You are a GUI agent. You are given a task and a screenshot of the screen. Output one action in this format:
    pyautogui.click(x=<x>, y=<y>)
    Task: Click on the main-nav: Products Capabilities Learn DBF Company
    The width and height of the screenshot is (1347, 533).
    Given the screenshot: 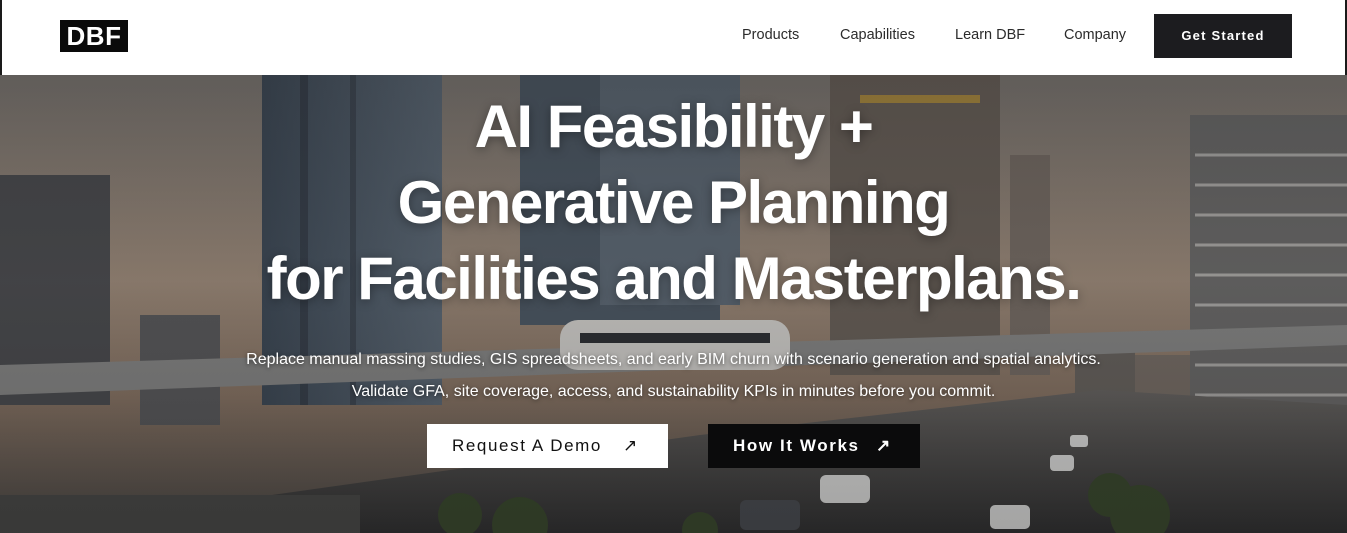 What is the action you would take?
    pyautogui.click(x=673, y=36)
    